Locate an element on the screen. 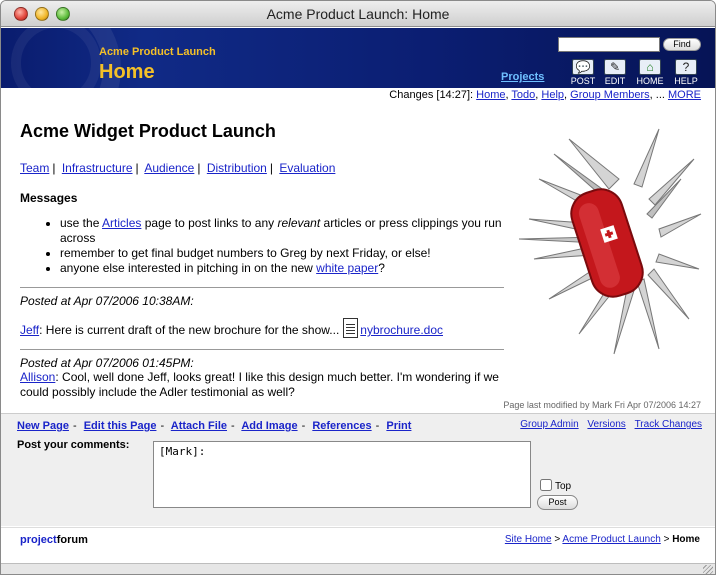 The height and width of the screenshot is (575, 716). post-author-link: Allison is located at coordinates (37, 377).